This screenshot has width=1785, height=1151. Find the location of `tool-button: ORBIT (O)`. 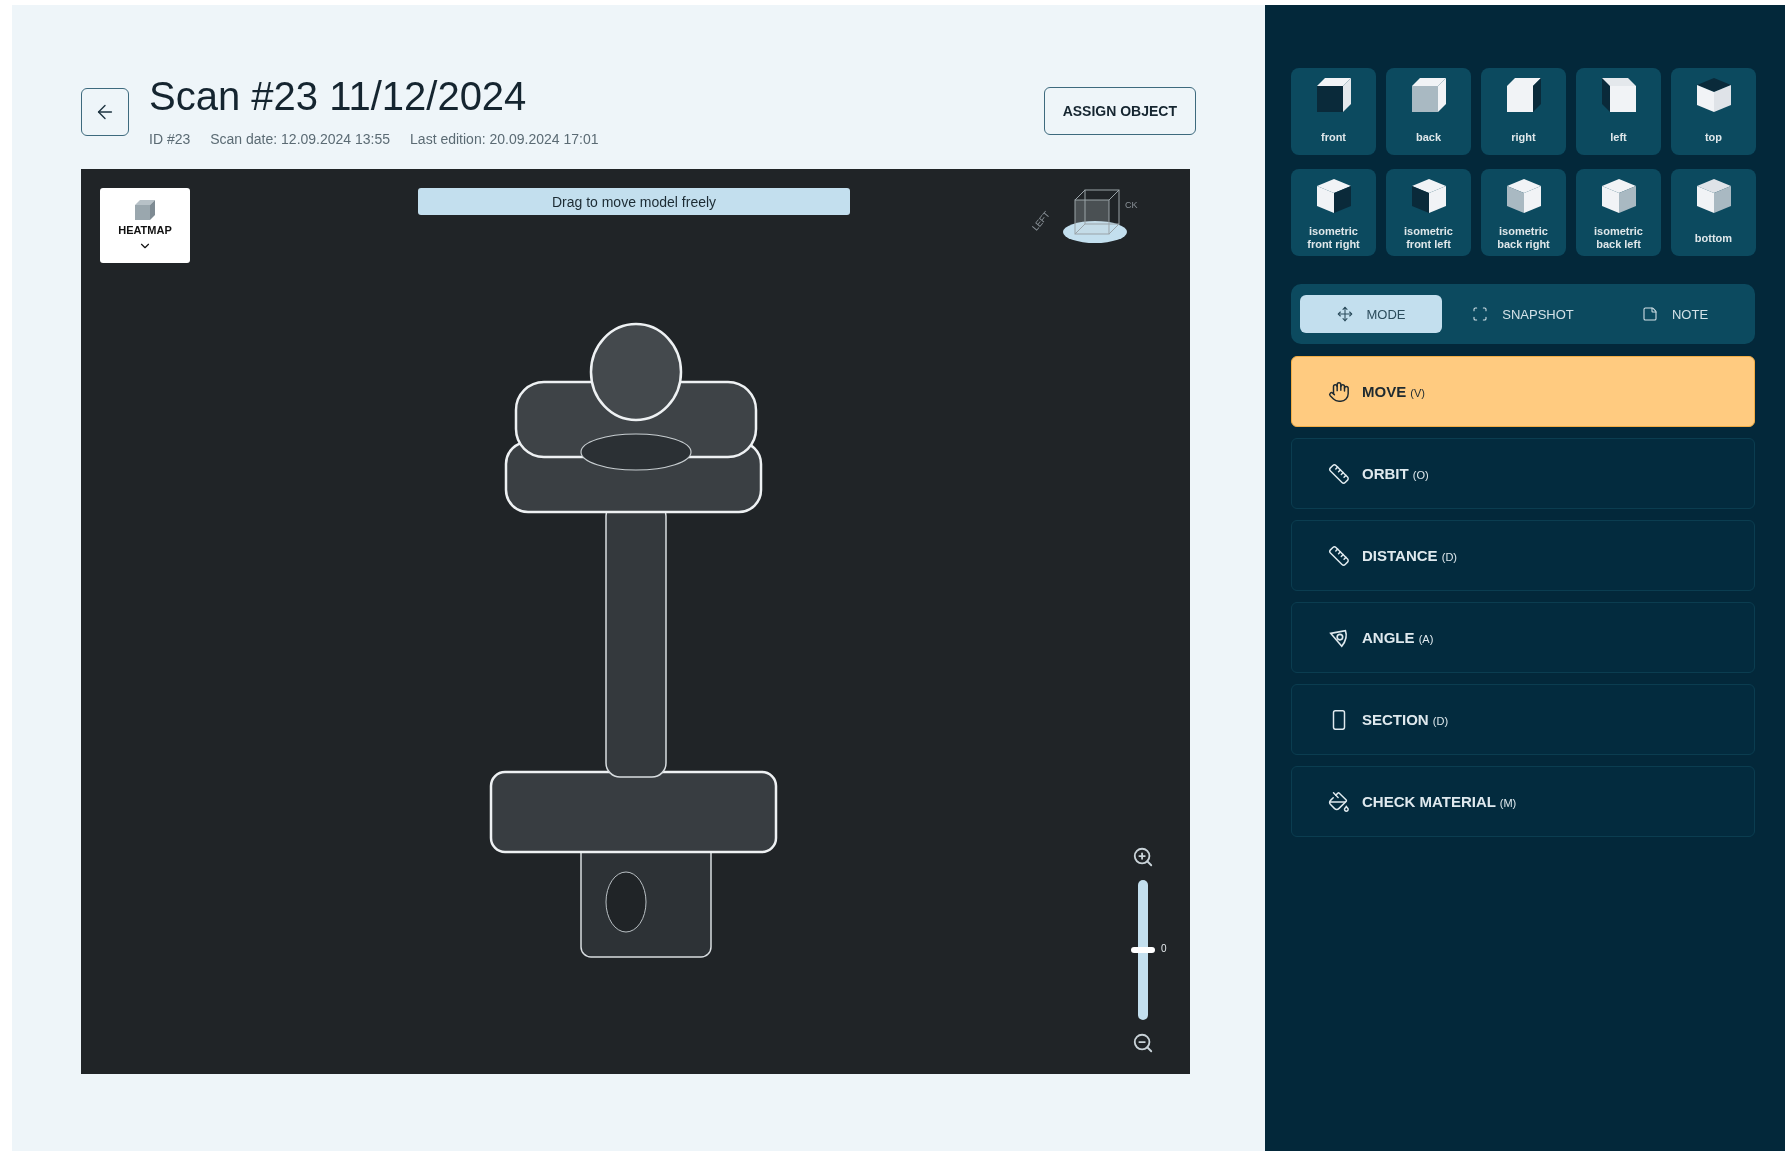

tool-button: ORBIT (O) is located at coordinates (1523, 473).